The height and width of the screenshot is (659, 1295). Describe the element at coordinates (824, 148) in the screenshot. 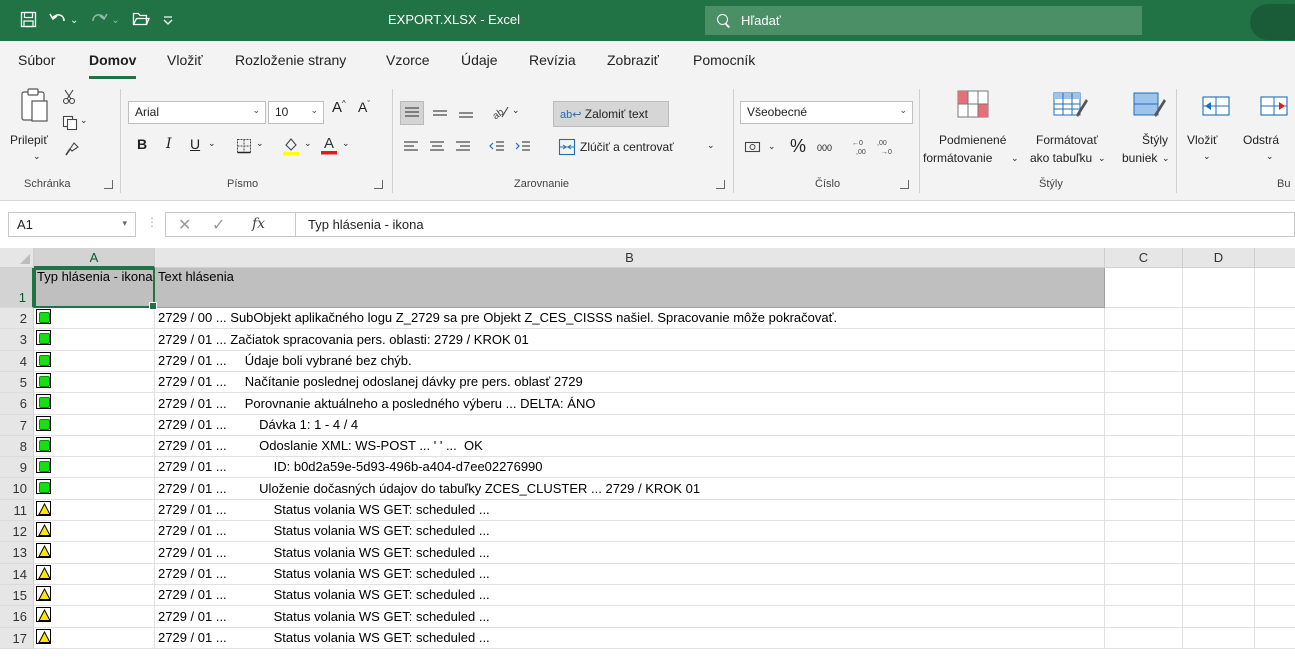

I see `thousands-separator-button: 000` at that location.